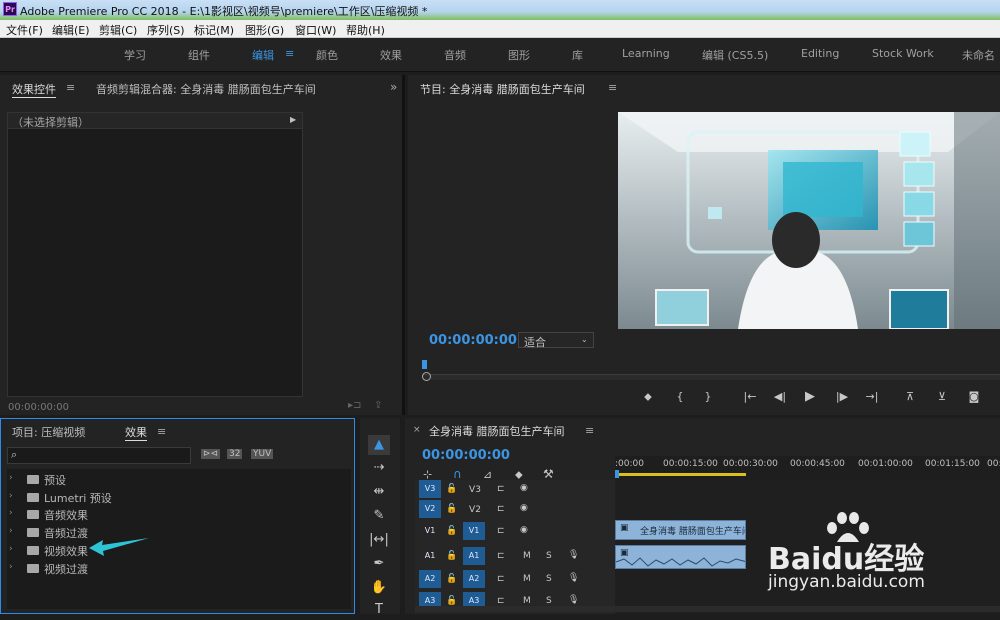 The width and height of the screenshot is (1000, 620). I want to click on video-clip: ▣ 全身消毒 腊肠面包生产车间, so click(680, 530).